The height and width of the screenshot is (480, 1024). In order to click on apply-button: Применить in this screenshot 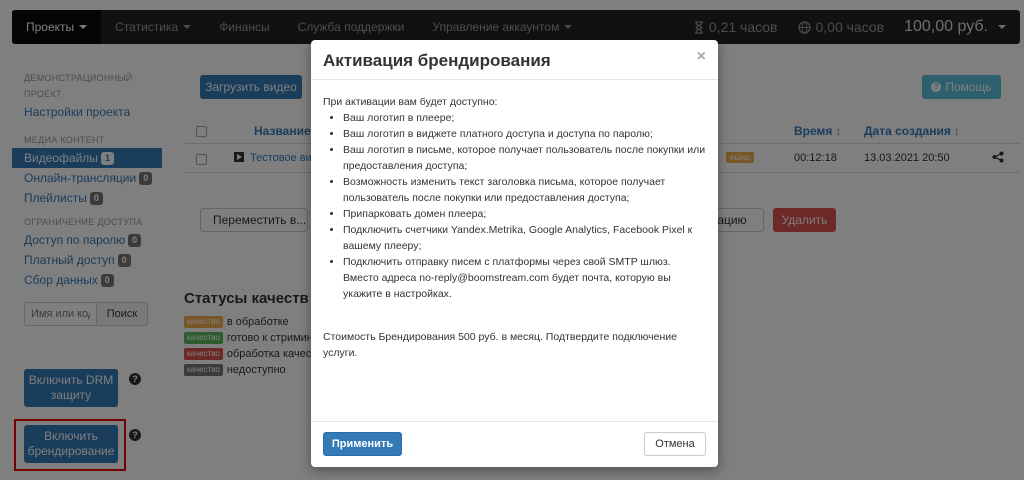, I will do `click(362, 444)`.